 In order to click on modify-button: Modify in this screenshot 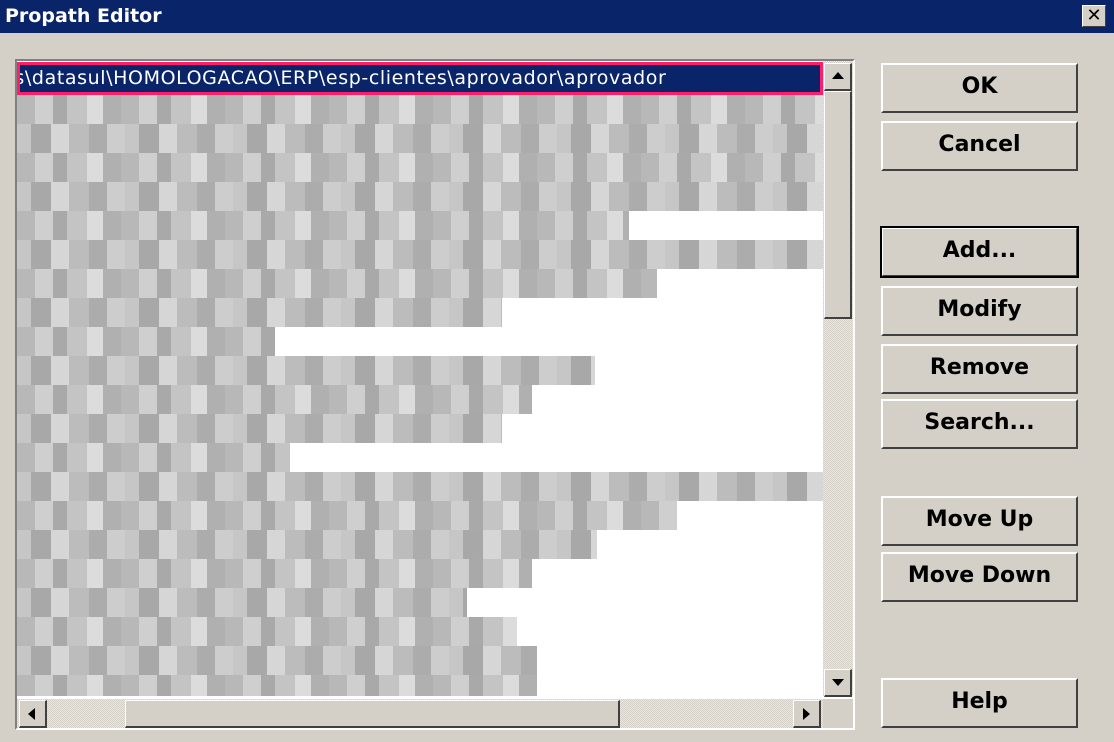, I will do `click(979, 311)`.